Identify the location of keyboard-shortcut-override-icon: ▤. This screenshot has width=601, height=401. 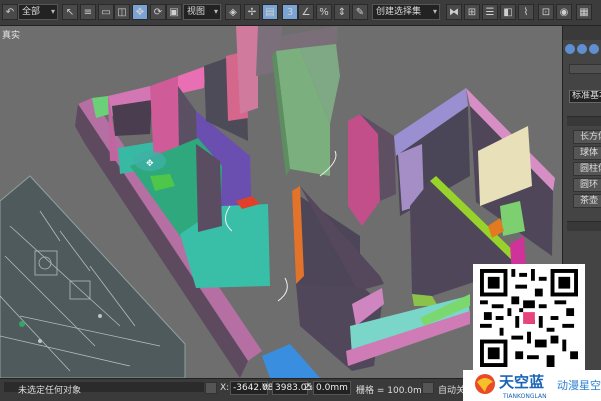
(270, 12).